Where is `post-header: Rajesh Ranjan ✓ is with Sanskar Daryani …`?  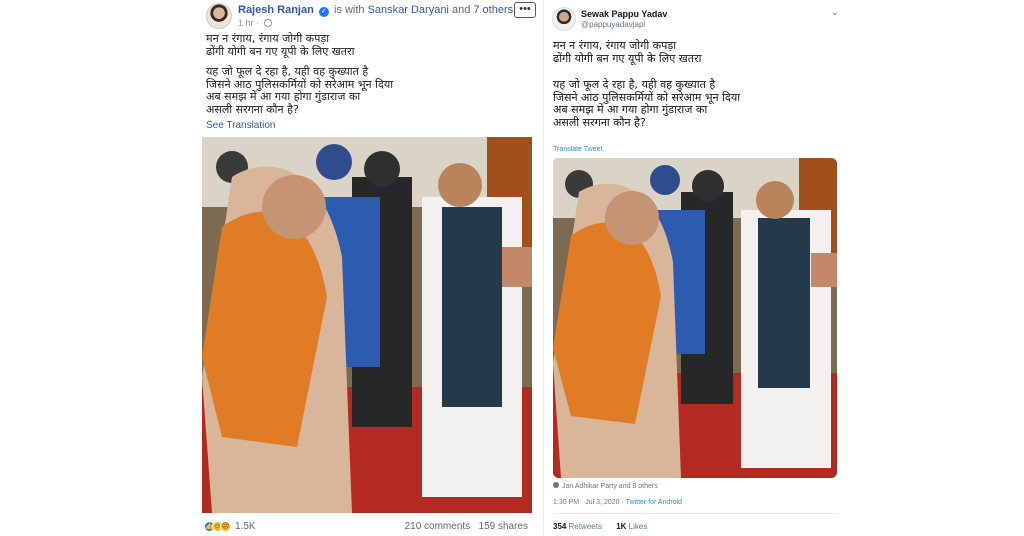
post-header: Rajesh Ranjan ✓ is with Sanskar Daryani … is located at coordinates (377, 10).